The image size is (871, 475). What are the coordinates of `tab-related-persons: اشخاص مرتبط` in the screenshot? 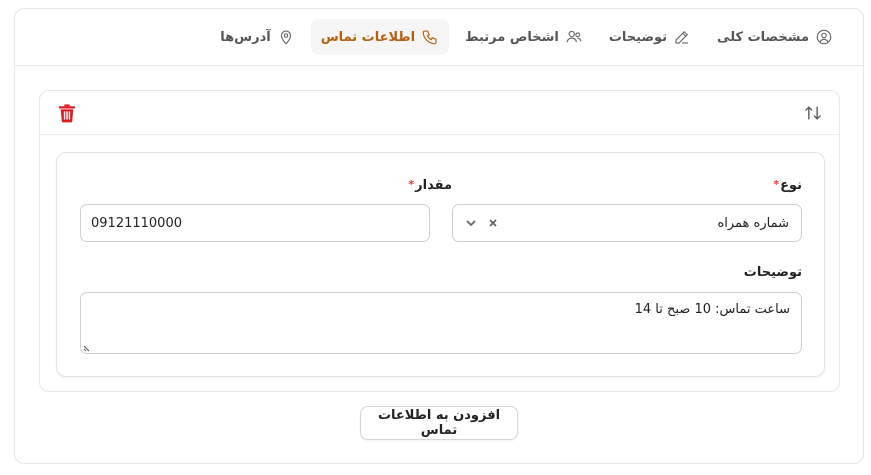 It's located at (524, 37).